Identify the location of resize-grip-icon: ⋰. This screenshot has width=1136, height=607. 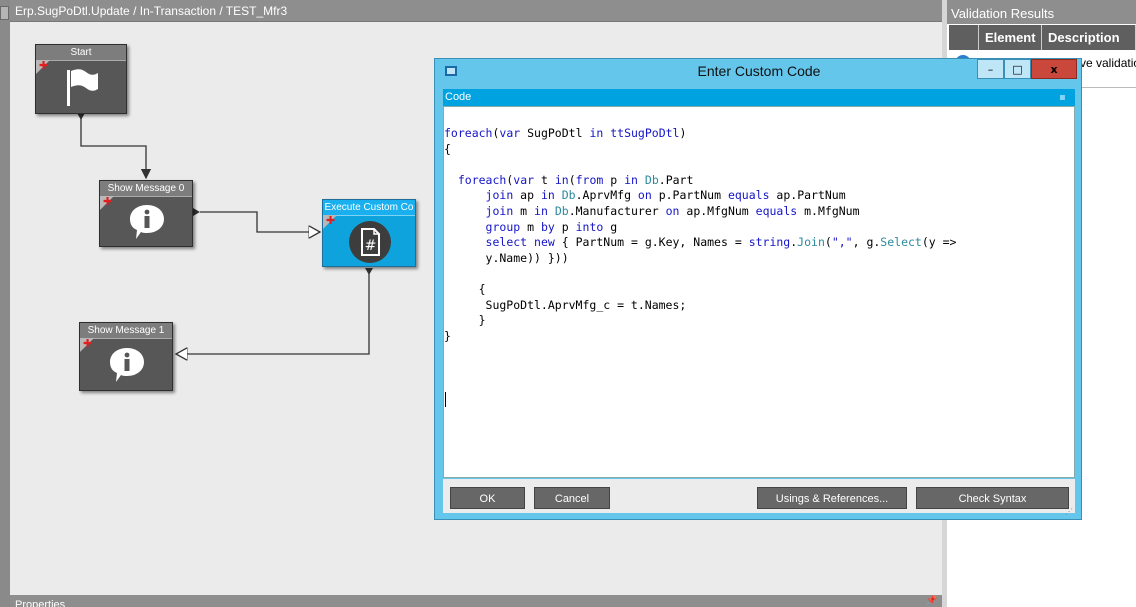
(1070, 512).